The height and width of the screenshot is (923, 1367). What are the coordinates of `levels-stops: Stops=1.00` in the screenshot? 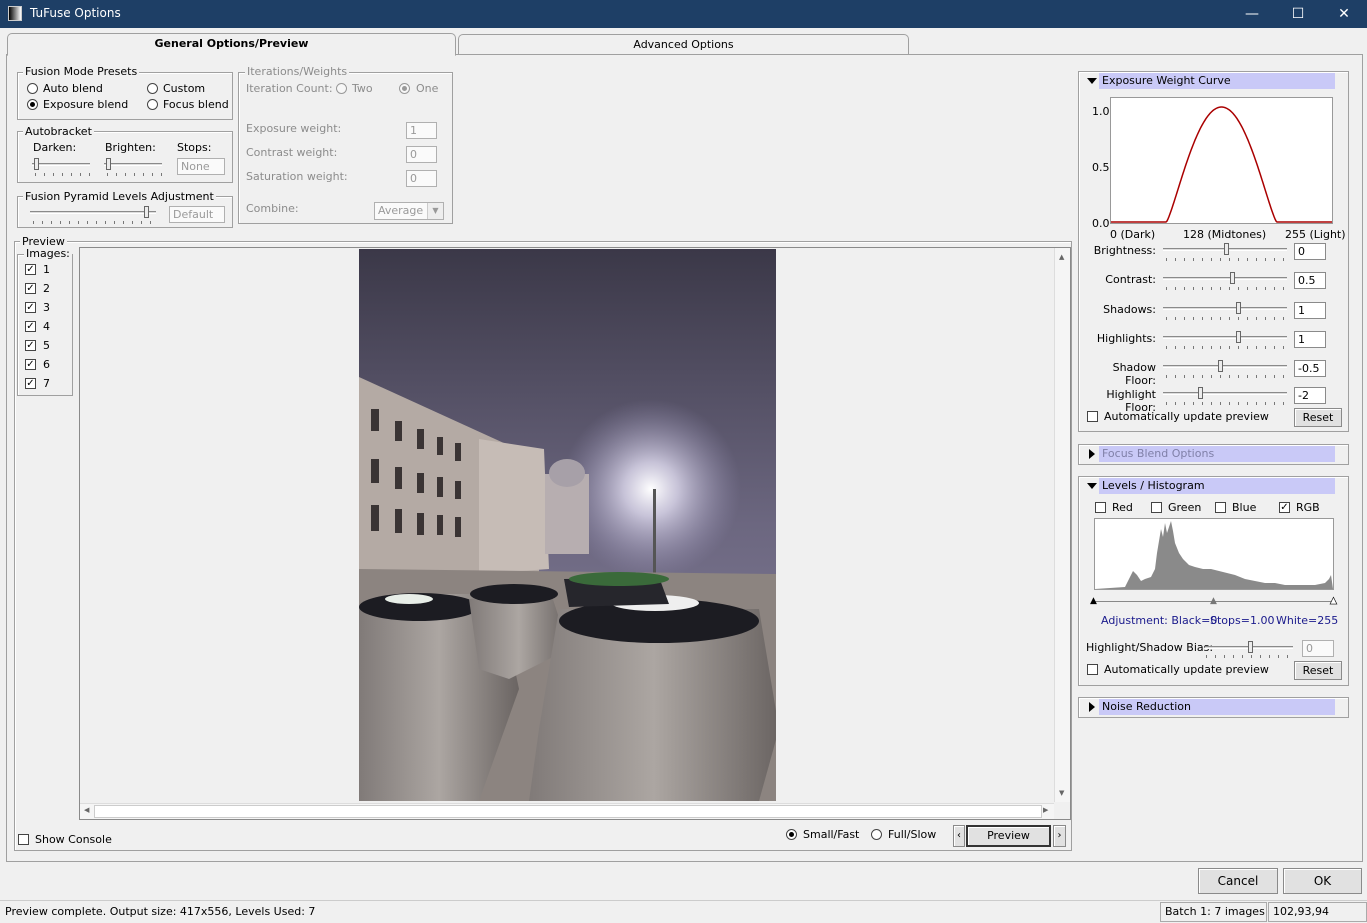 It's located at (1242, 620).